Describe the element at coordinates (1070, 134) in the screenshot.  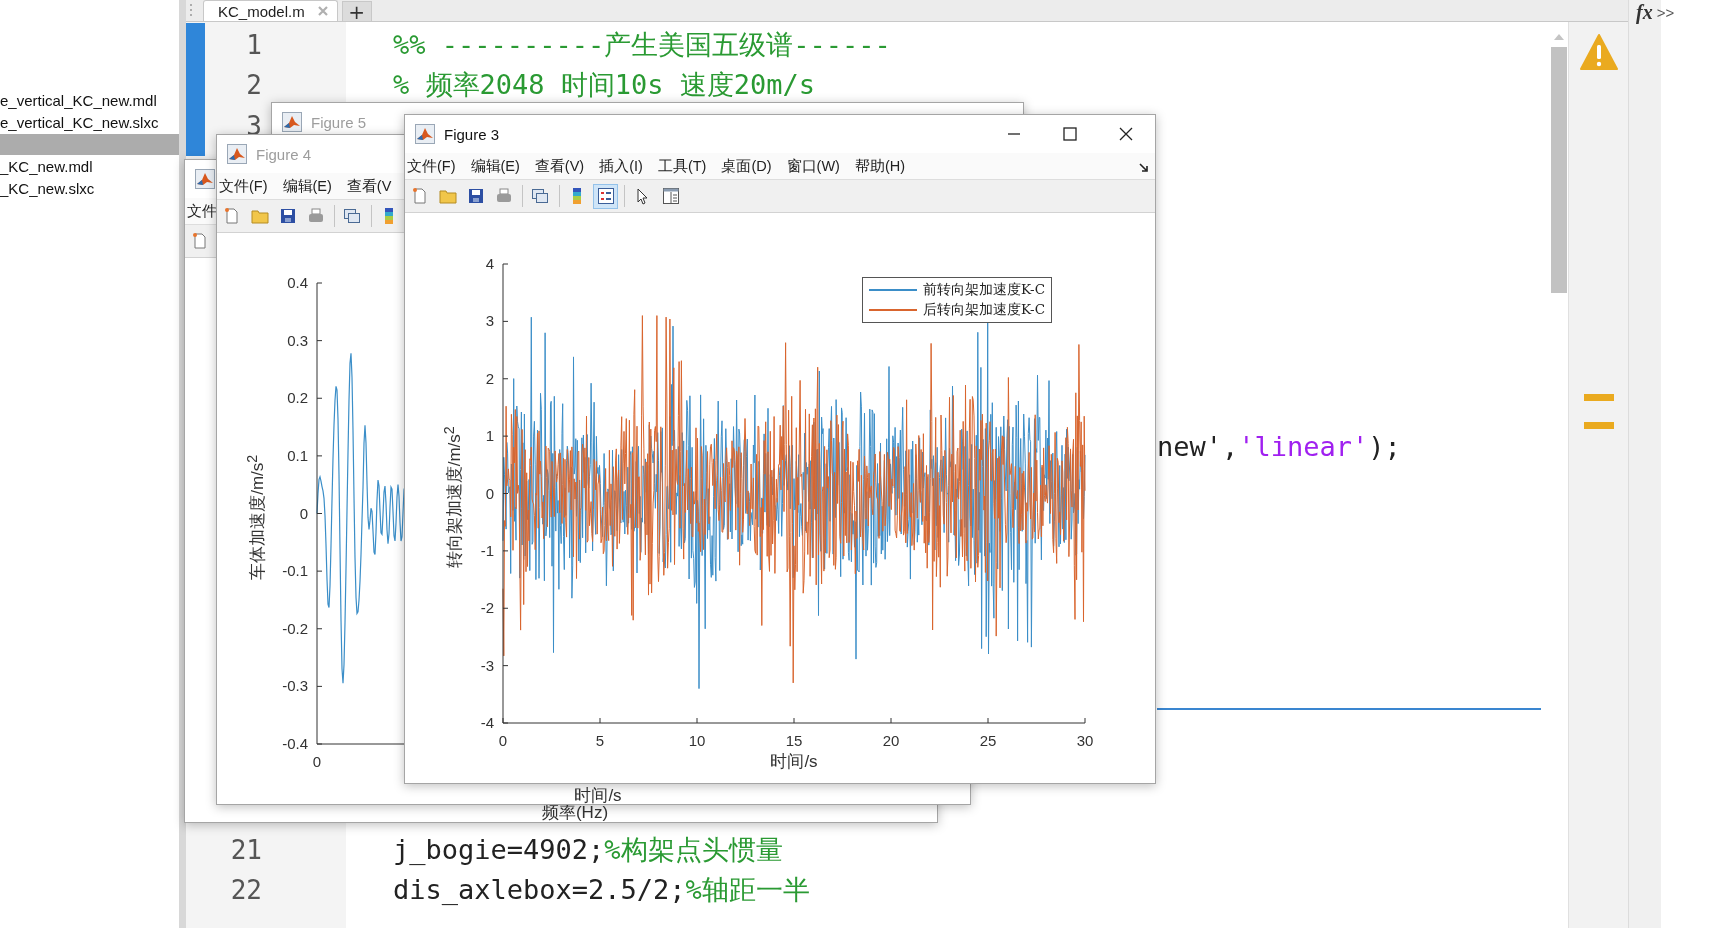
I see `maximize-icon` at that location.